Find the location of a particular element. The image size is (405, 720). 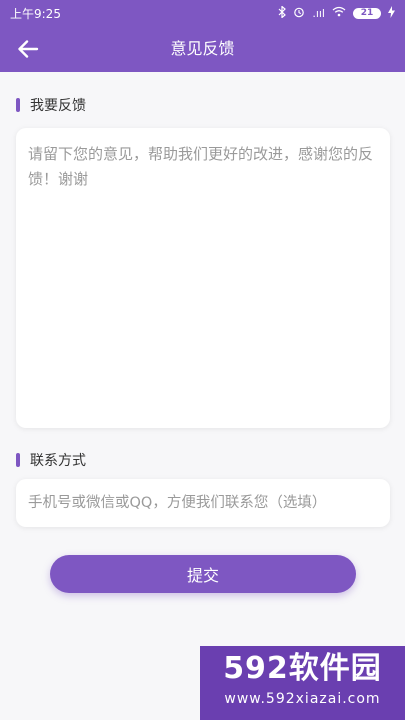

contact-input is located at coordinates (203, 503).